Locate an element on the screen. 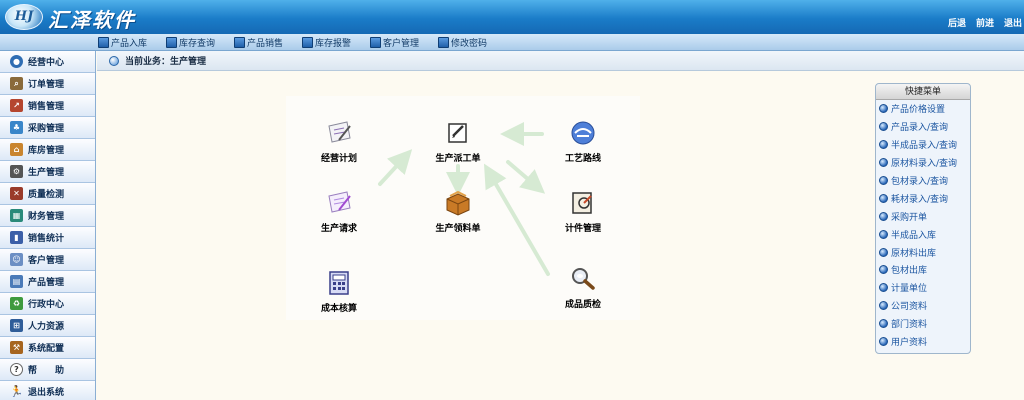  quick-menu-label: 包材录入/查询 is located at coordinates (920, 182).